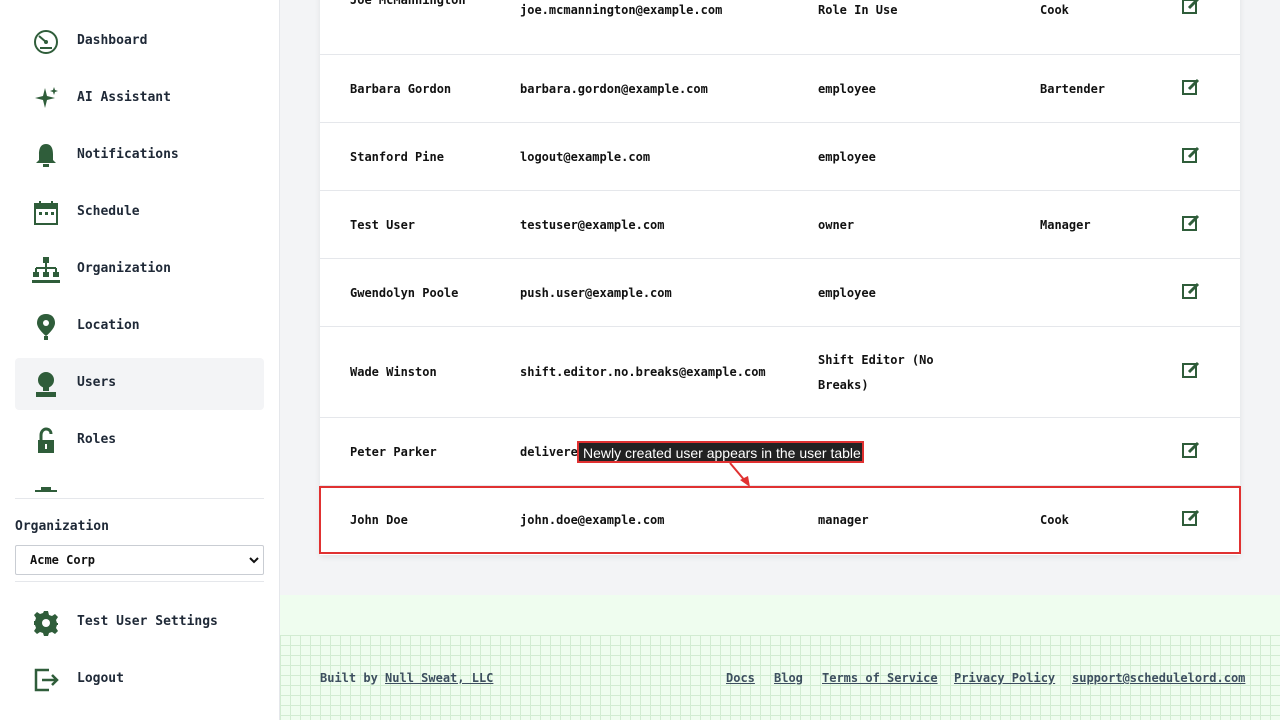 Image resolution: width=1280 pixels, height=720 pixels. What do you see at coordinates (401, 89) in the screenshot?
I see `user-name: Barbara Gordon` at bounding box center [401, 89].